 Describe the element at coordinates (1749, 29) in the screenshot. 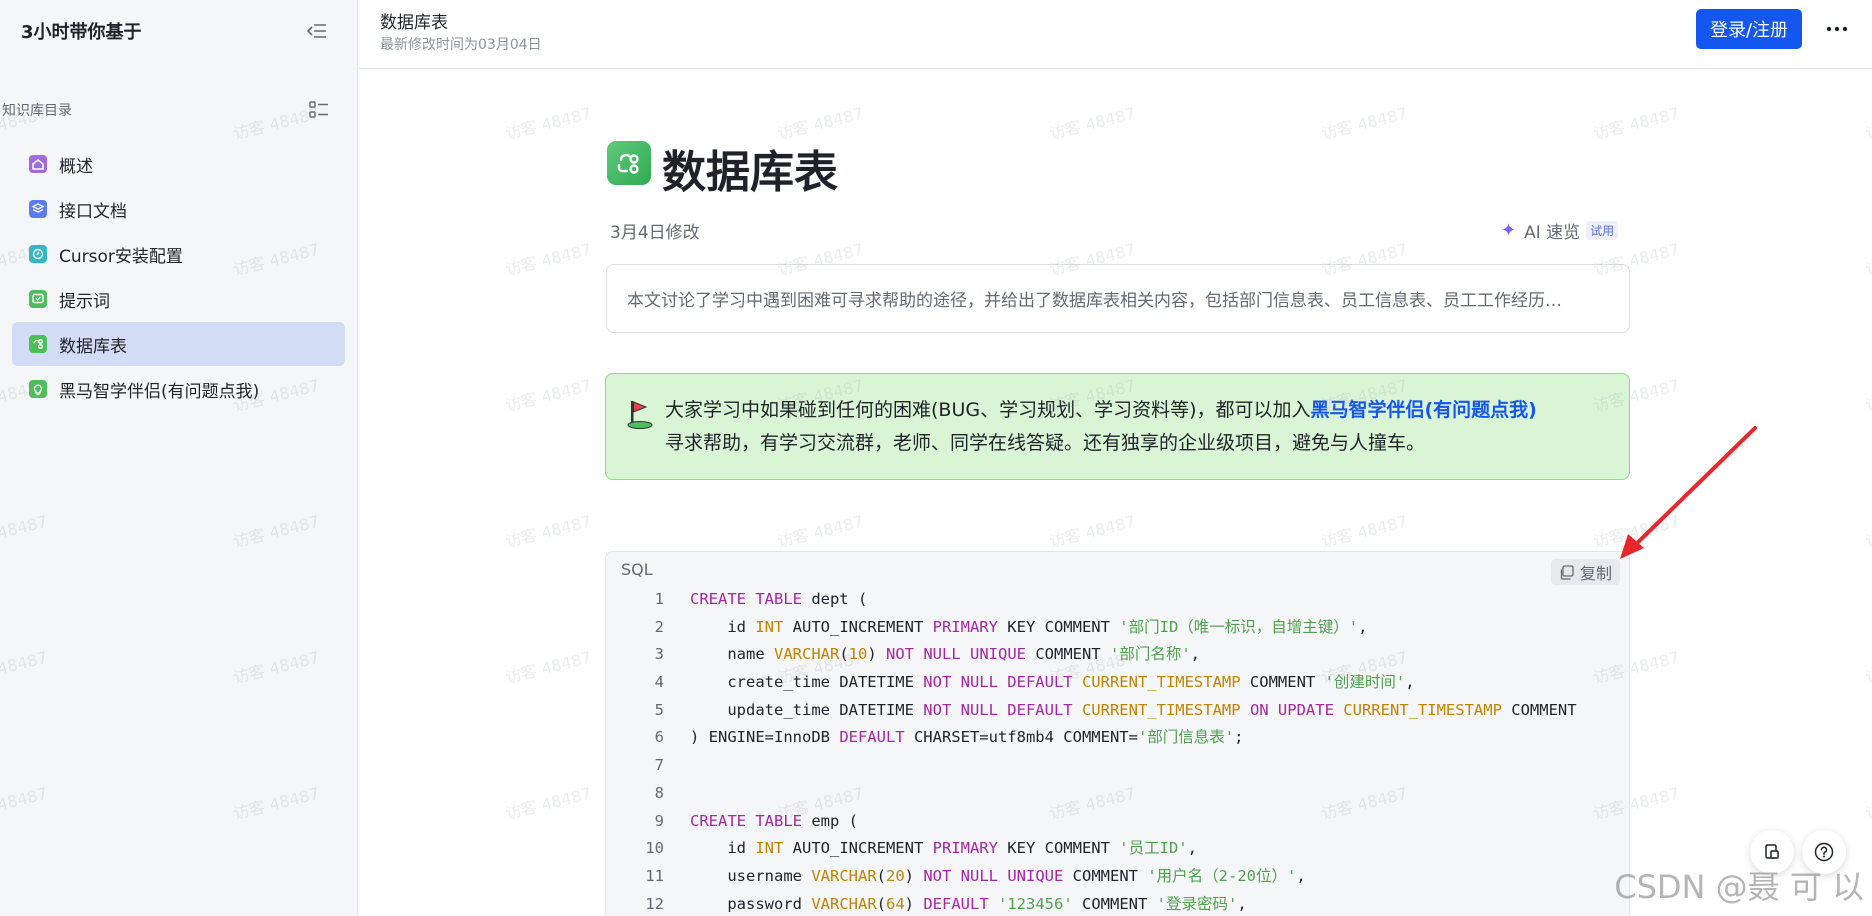

I see `login-register-button: 登录/注册` at that location.